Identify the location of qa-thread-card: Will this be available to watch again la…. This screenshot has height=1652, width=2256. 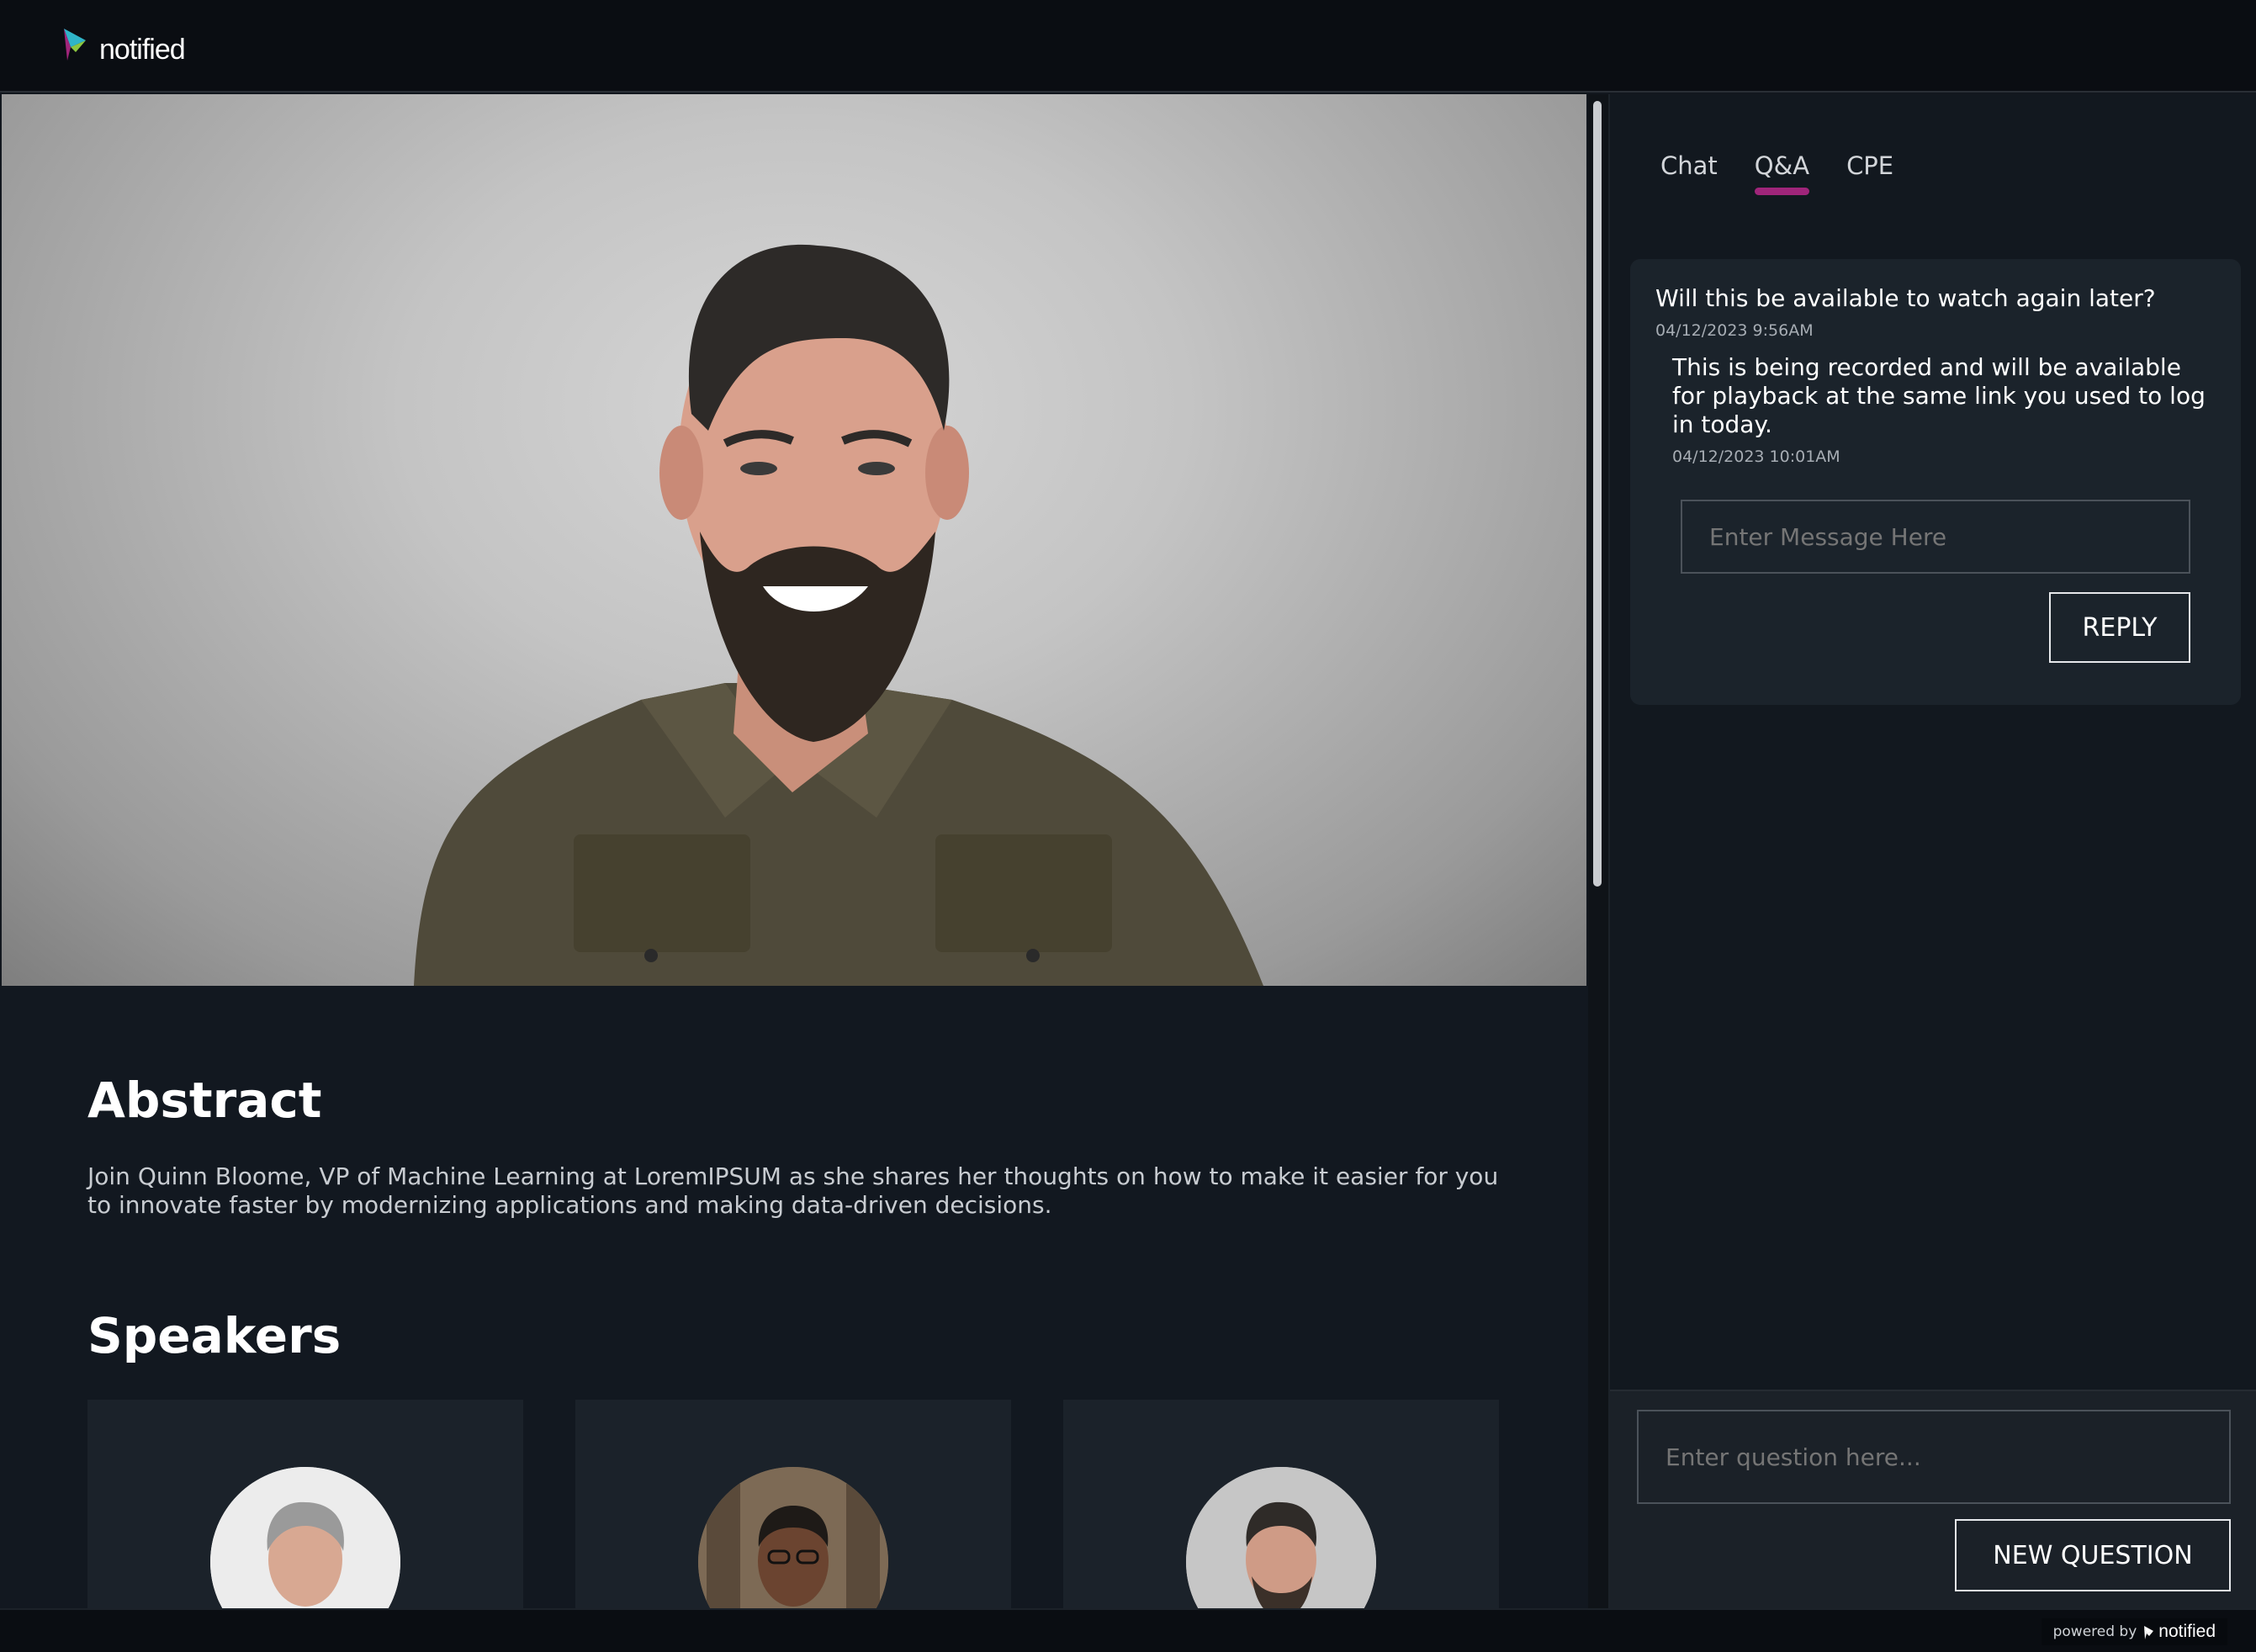
(1935, 482).